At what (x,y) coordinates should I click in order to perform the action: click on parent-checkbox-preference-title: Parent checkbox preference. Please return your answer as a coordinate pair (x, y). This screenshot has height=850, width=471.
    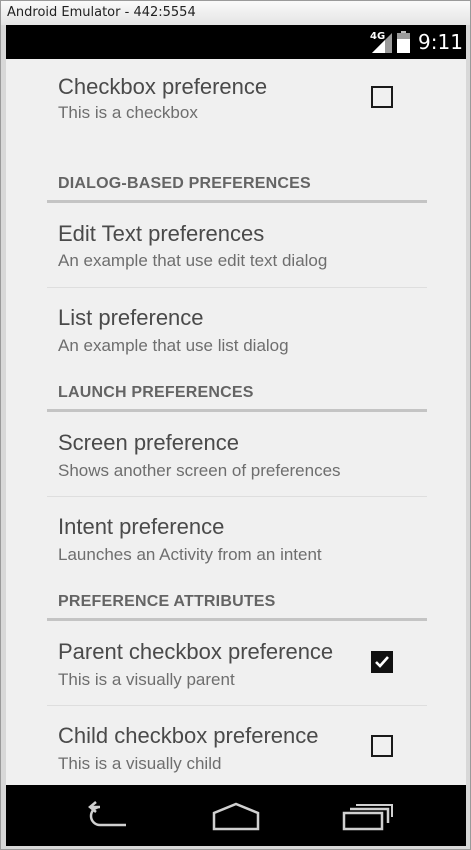
    Looking at the image, I should click on (196, 651).